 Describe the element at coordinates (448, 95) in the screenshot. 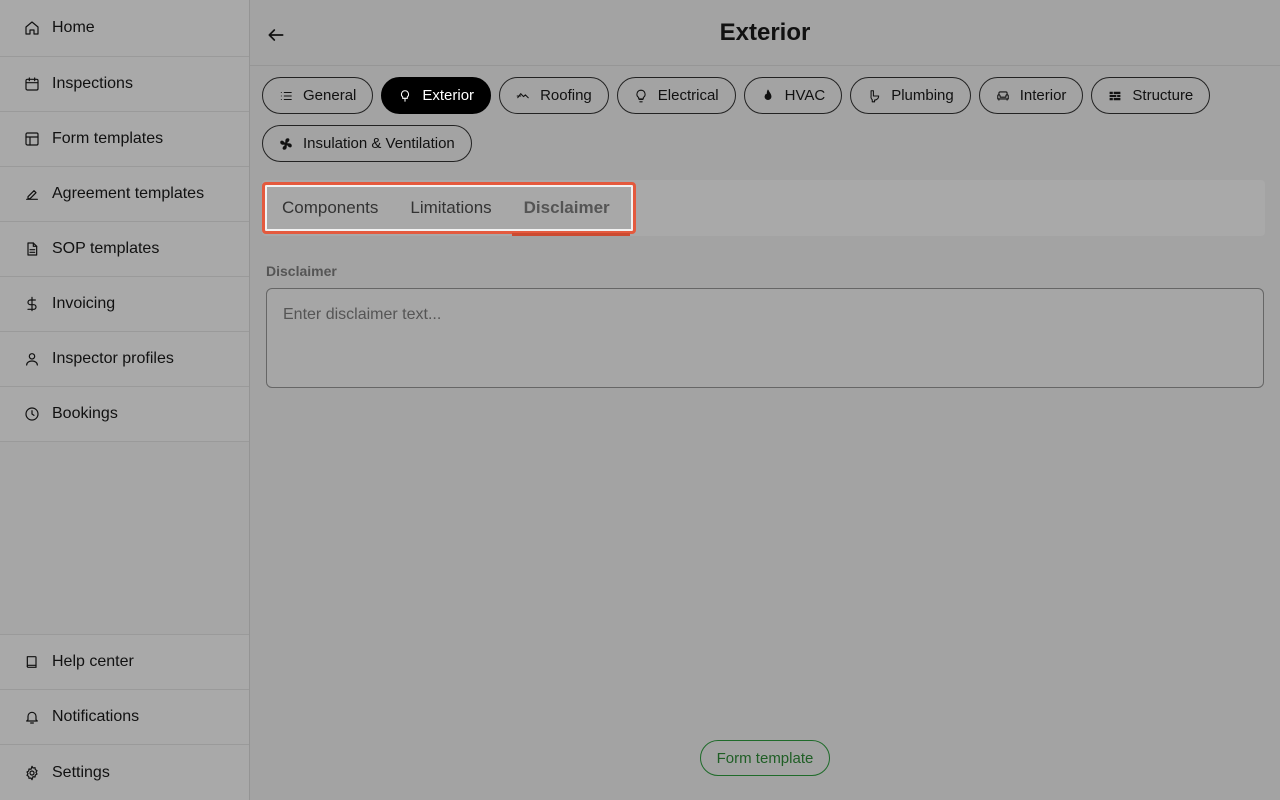

I see `chip-label: Exterior` at that location.